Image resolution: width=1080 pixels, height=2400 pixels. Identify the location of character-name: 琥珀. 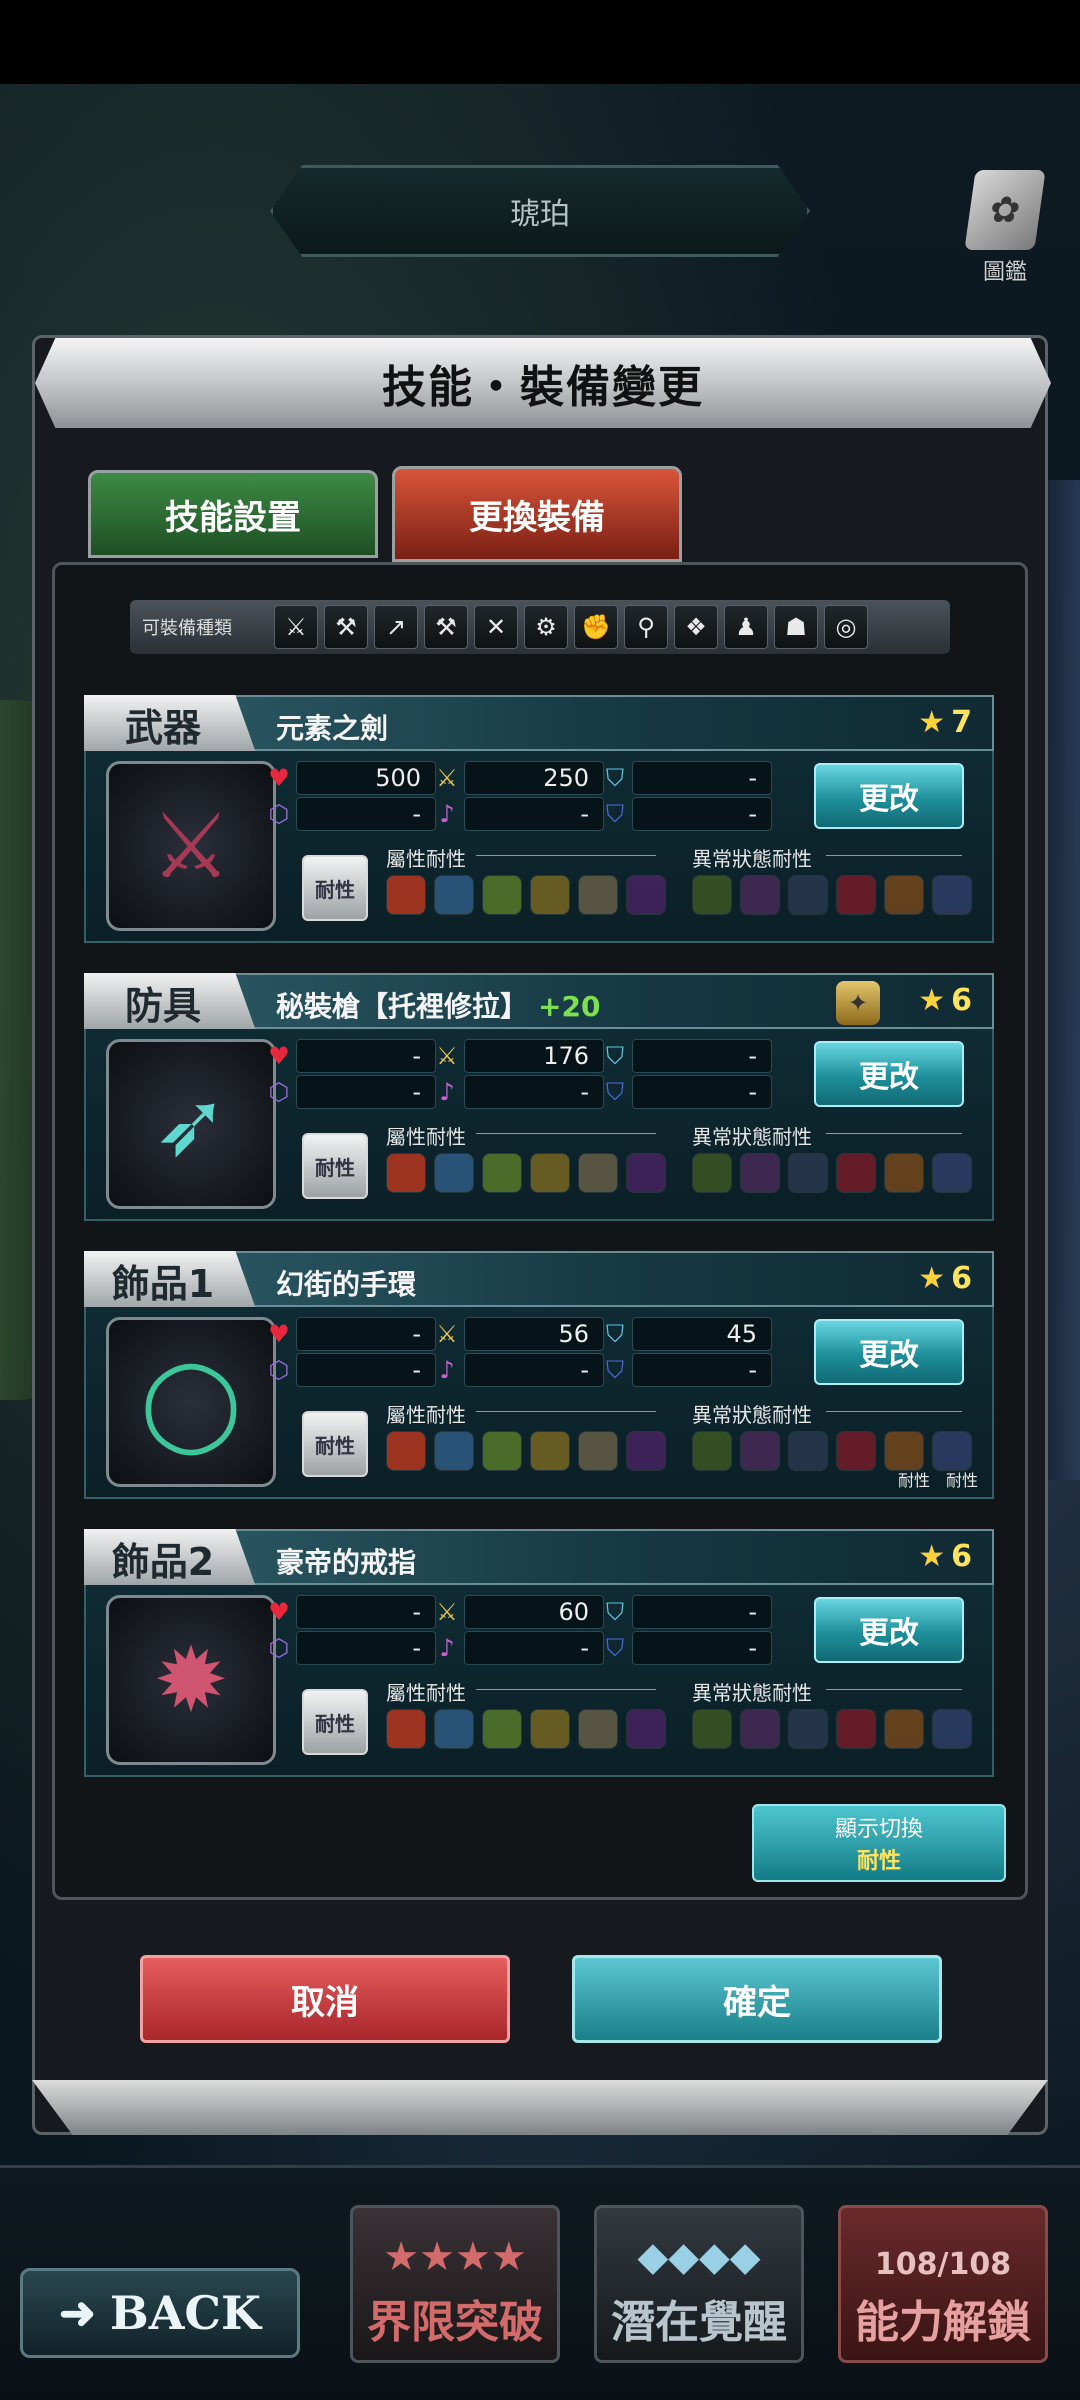
(540, 214).